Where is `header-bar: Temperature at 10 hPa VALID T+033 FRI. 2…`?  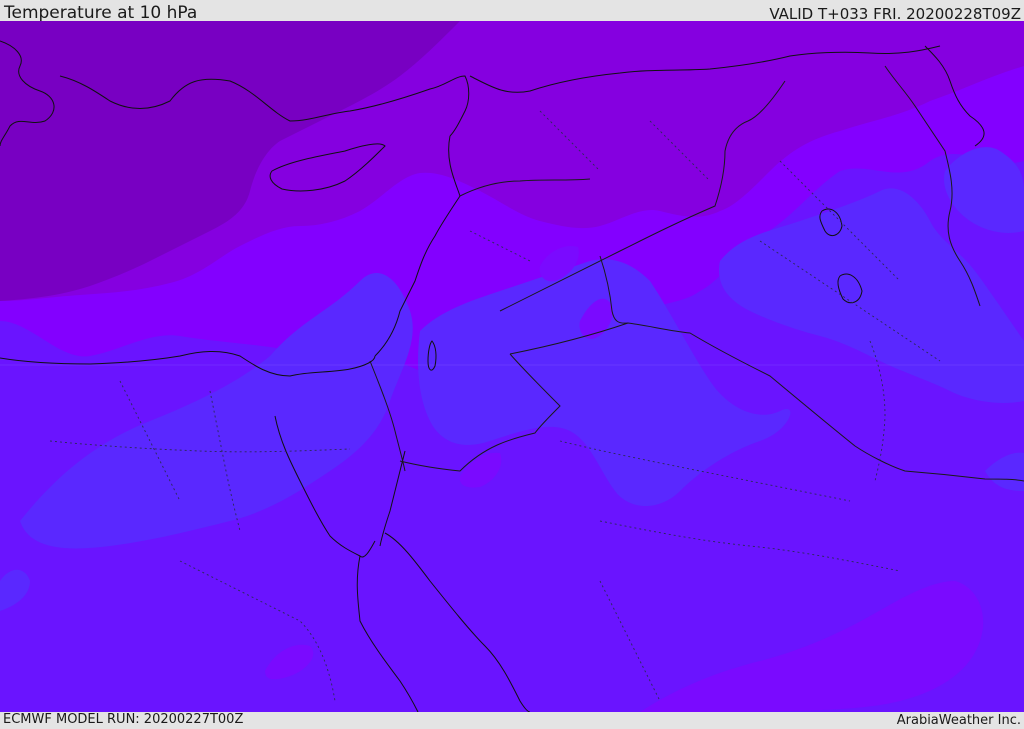 header-bar: Temperature at 10 hPa VALID T+033 FRI. 2… is located at coordinates (512, 11).